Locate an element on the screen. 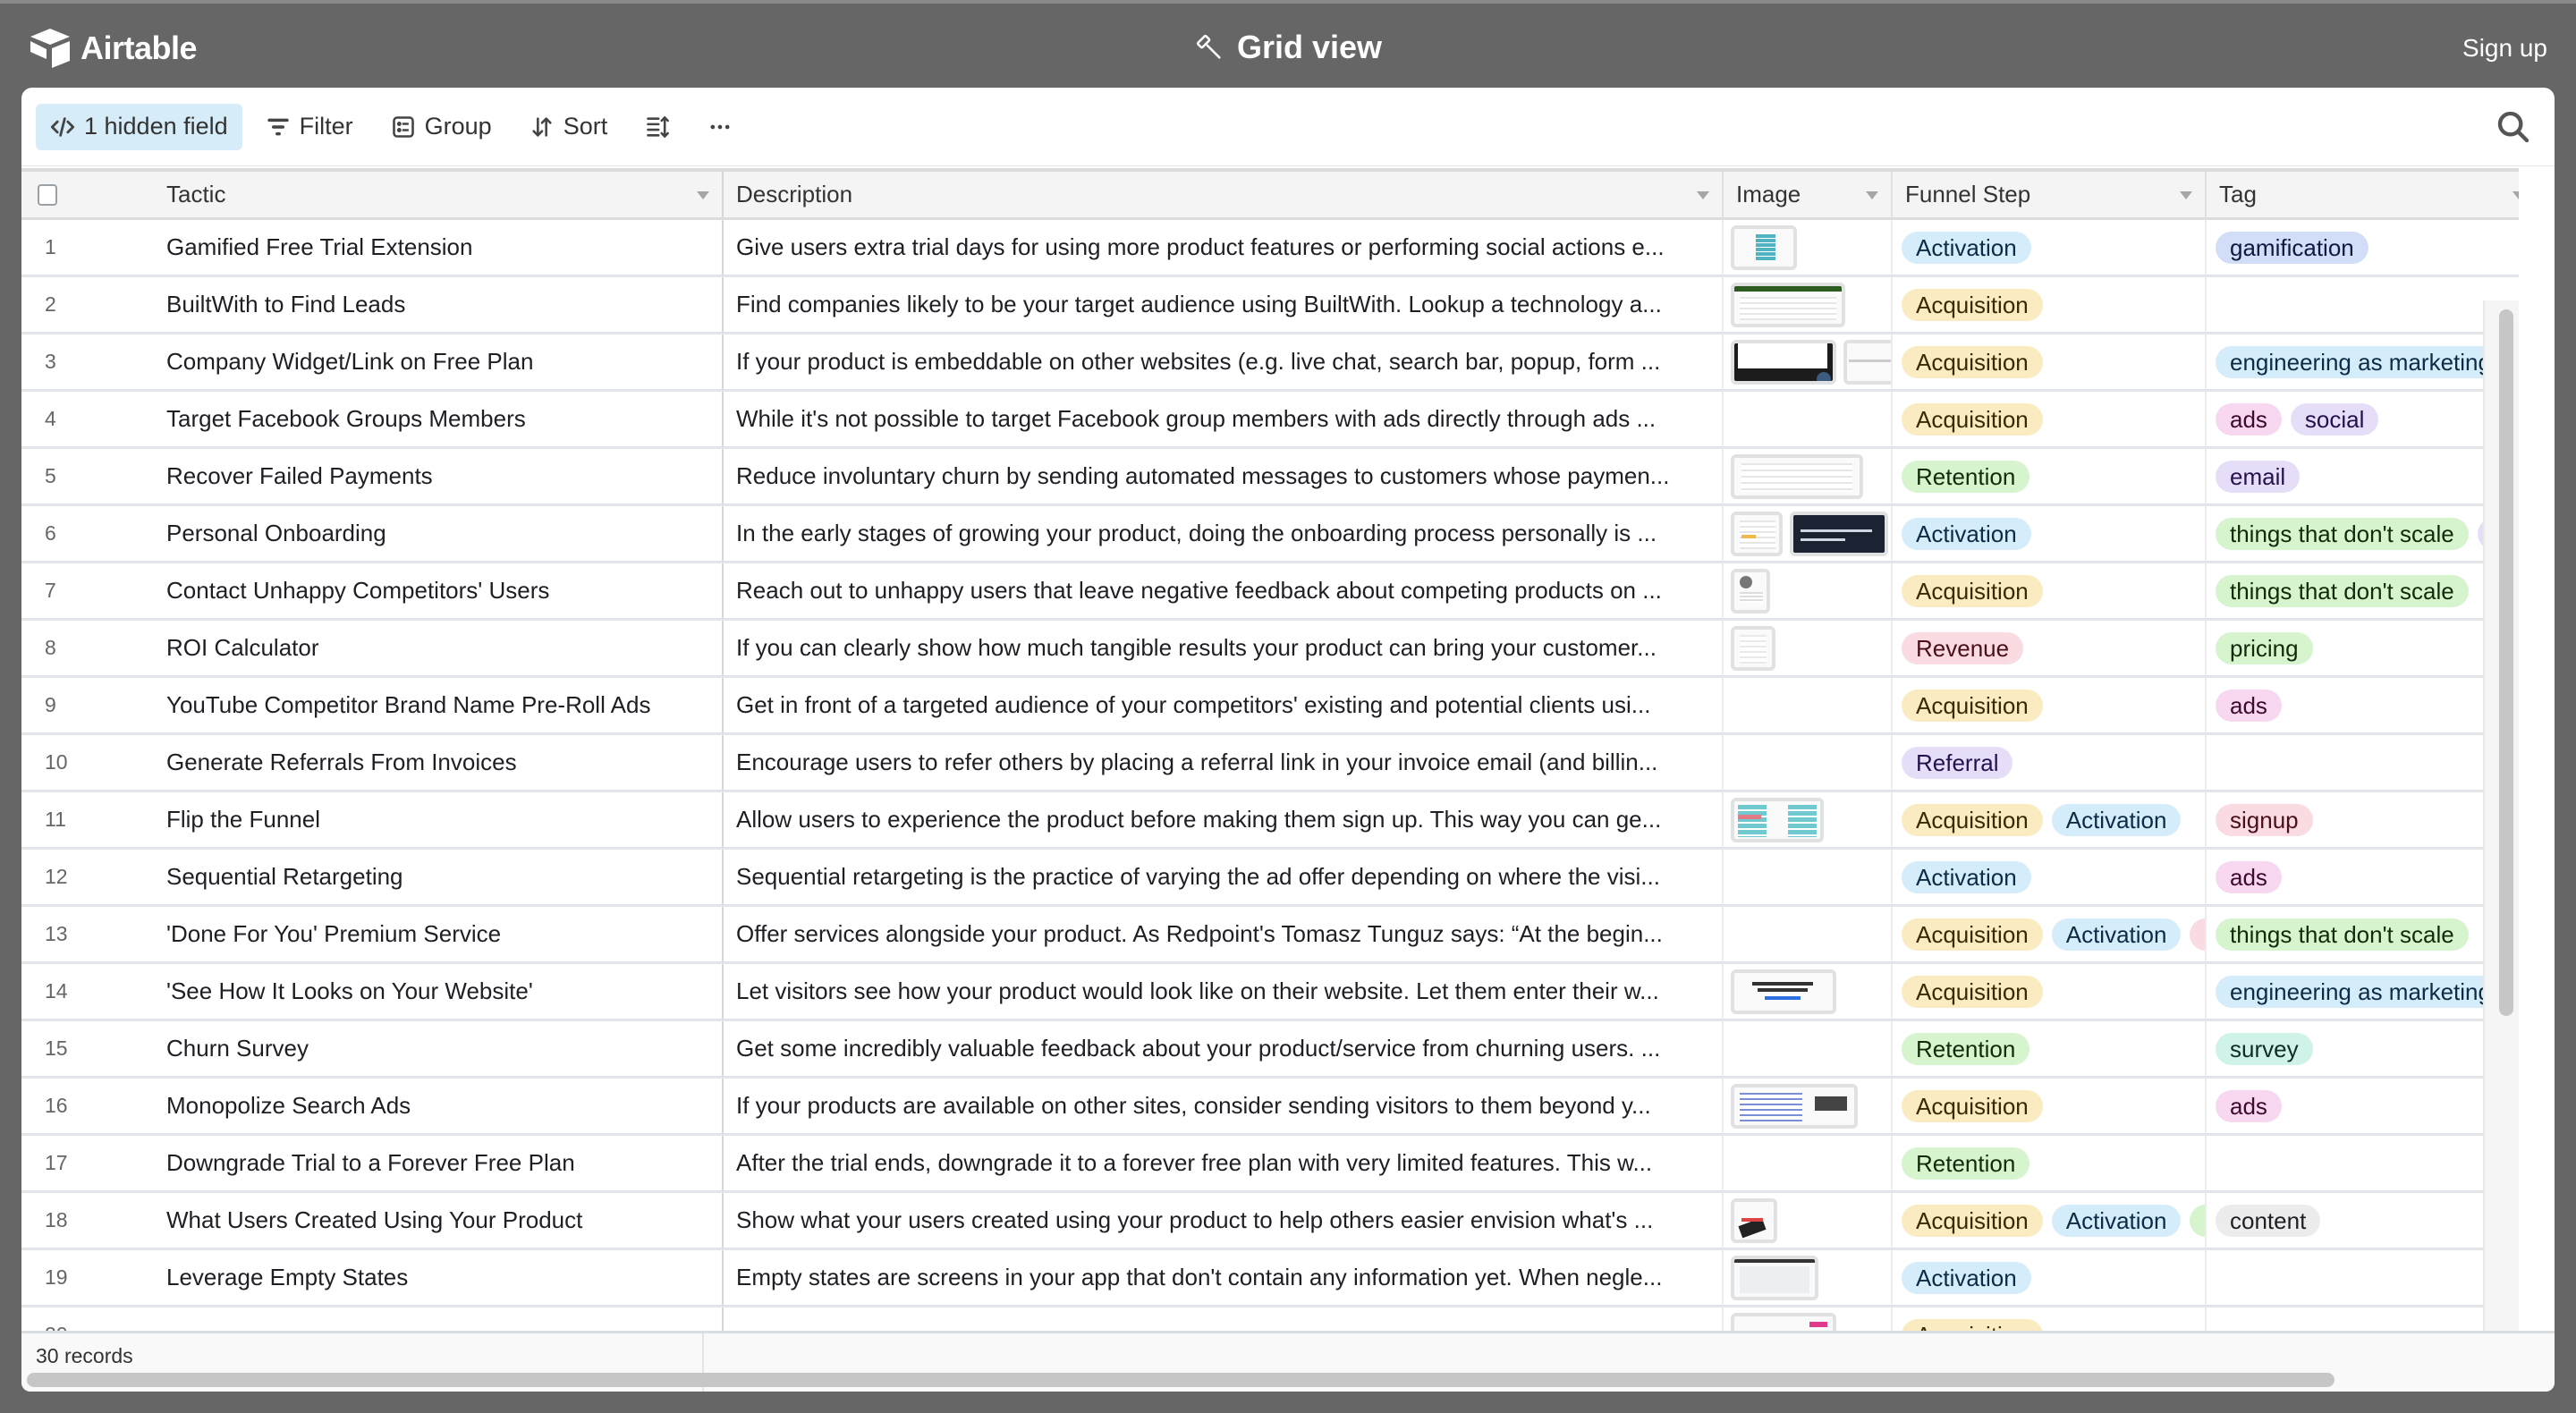  column-header-description: Description is located at coordinates (1224, 194).